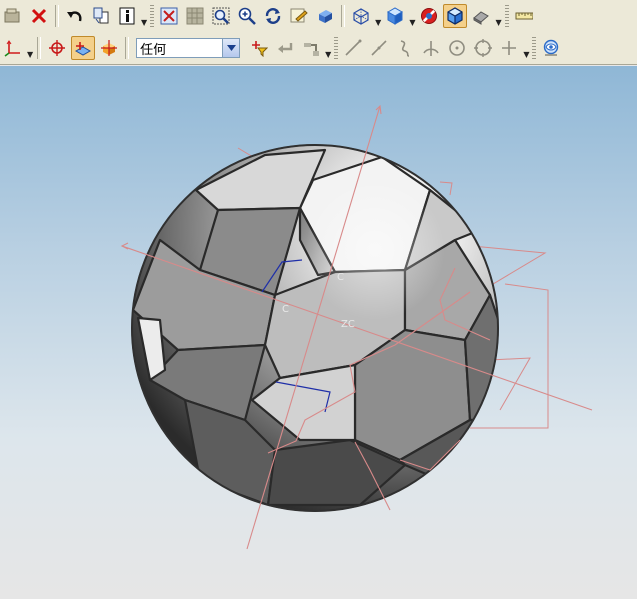 This screenshot has height=599, width=637. I want to click on info-icon, so click(127, 16).